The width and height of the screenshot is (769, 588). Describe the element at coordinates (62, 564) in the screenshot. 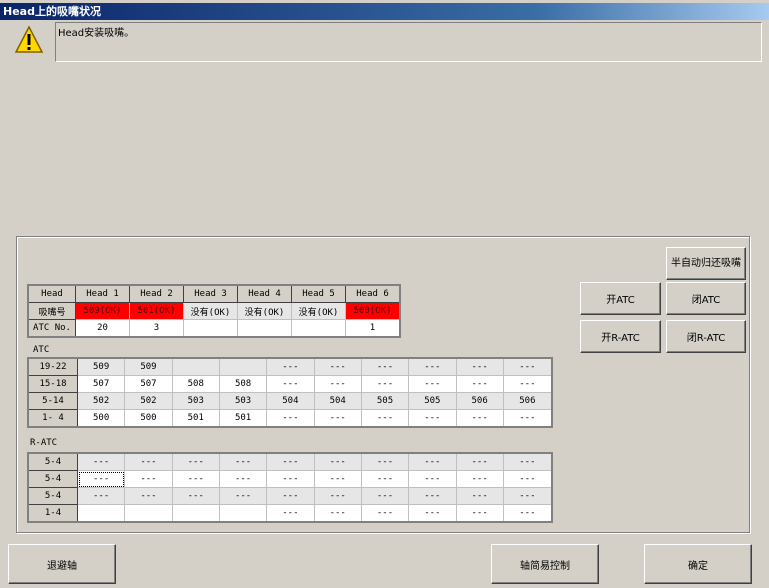

I see `retract-axis-button: 退避轴` at that location.